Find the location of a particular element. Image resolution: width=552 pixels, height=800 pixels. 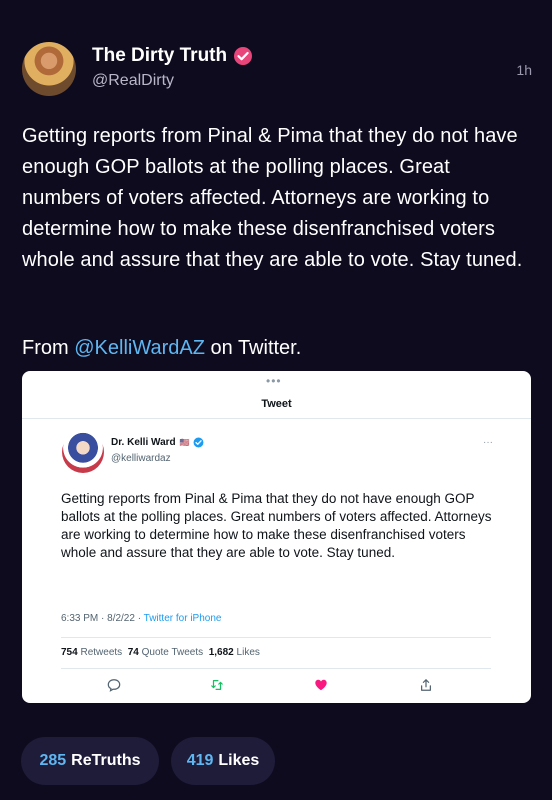

post-timestamp: 1h is located at coordinates (524, 70).